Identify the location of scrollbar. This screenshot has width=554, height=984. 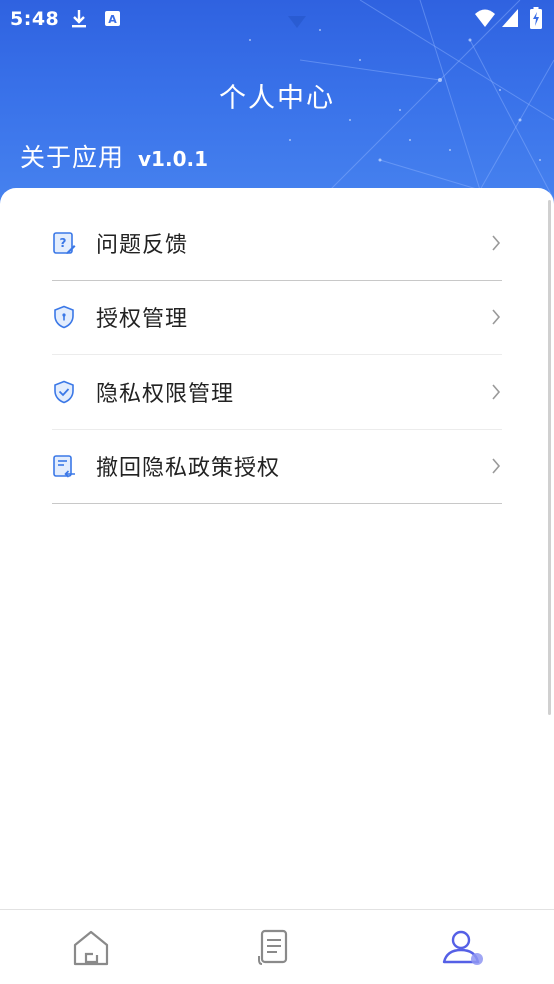
(549, 457).